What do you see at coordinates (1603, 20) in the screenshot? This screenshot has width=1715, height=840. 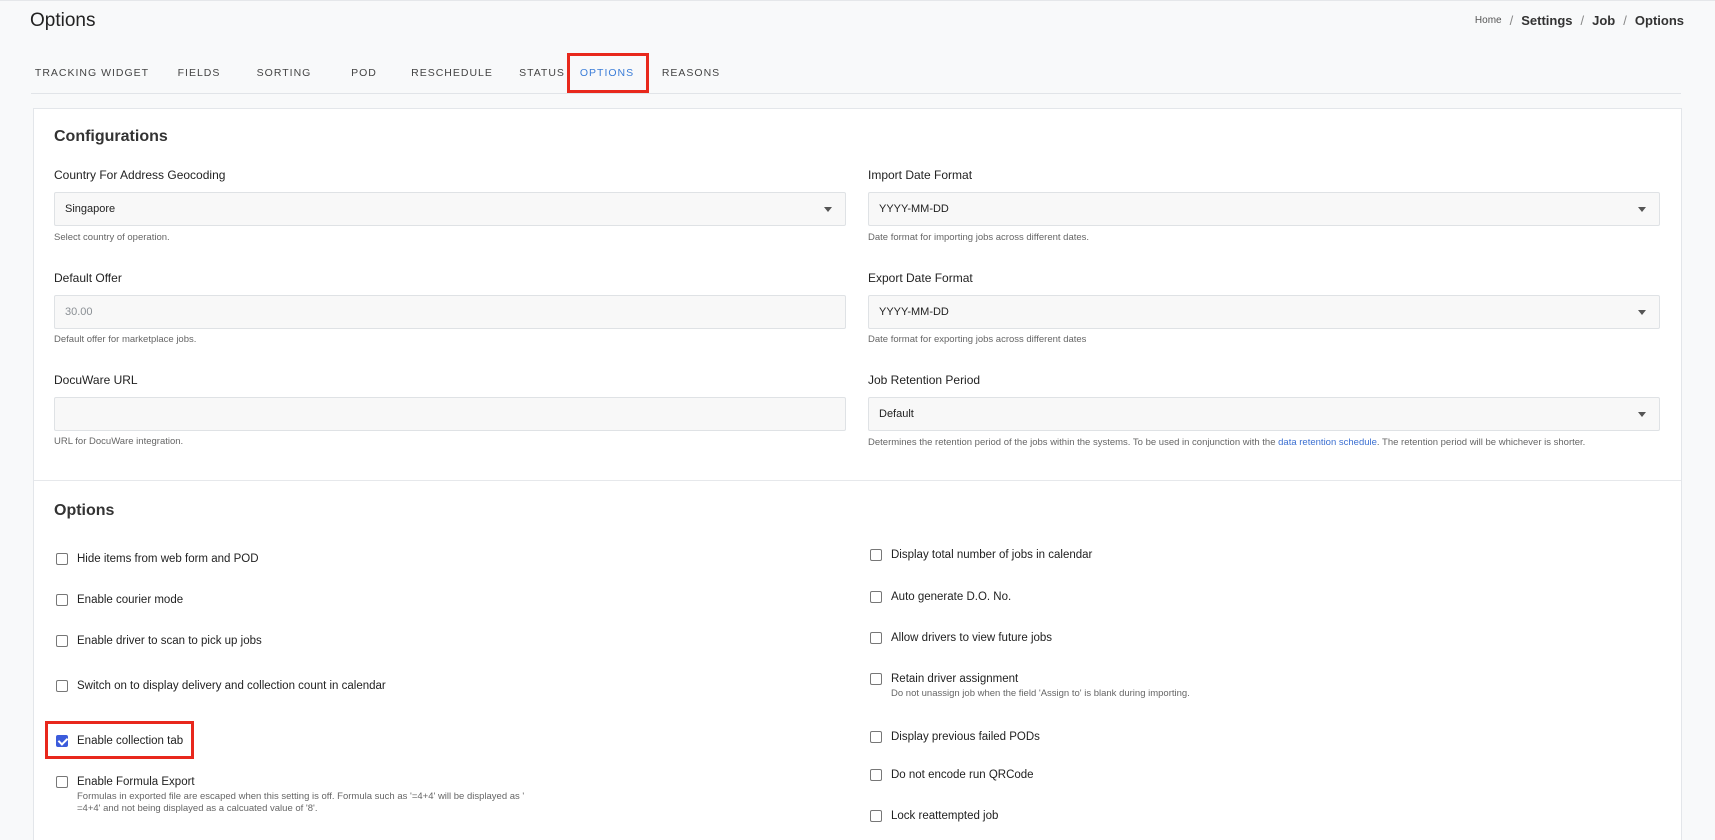 I see `breadcrumb-job: Job` at bounding box center [1603, 20].